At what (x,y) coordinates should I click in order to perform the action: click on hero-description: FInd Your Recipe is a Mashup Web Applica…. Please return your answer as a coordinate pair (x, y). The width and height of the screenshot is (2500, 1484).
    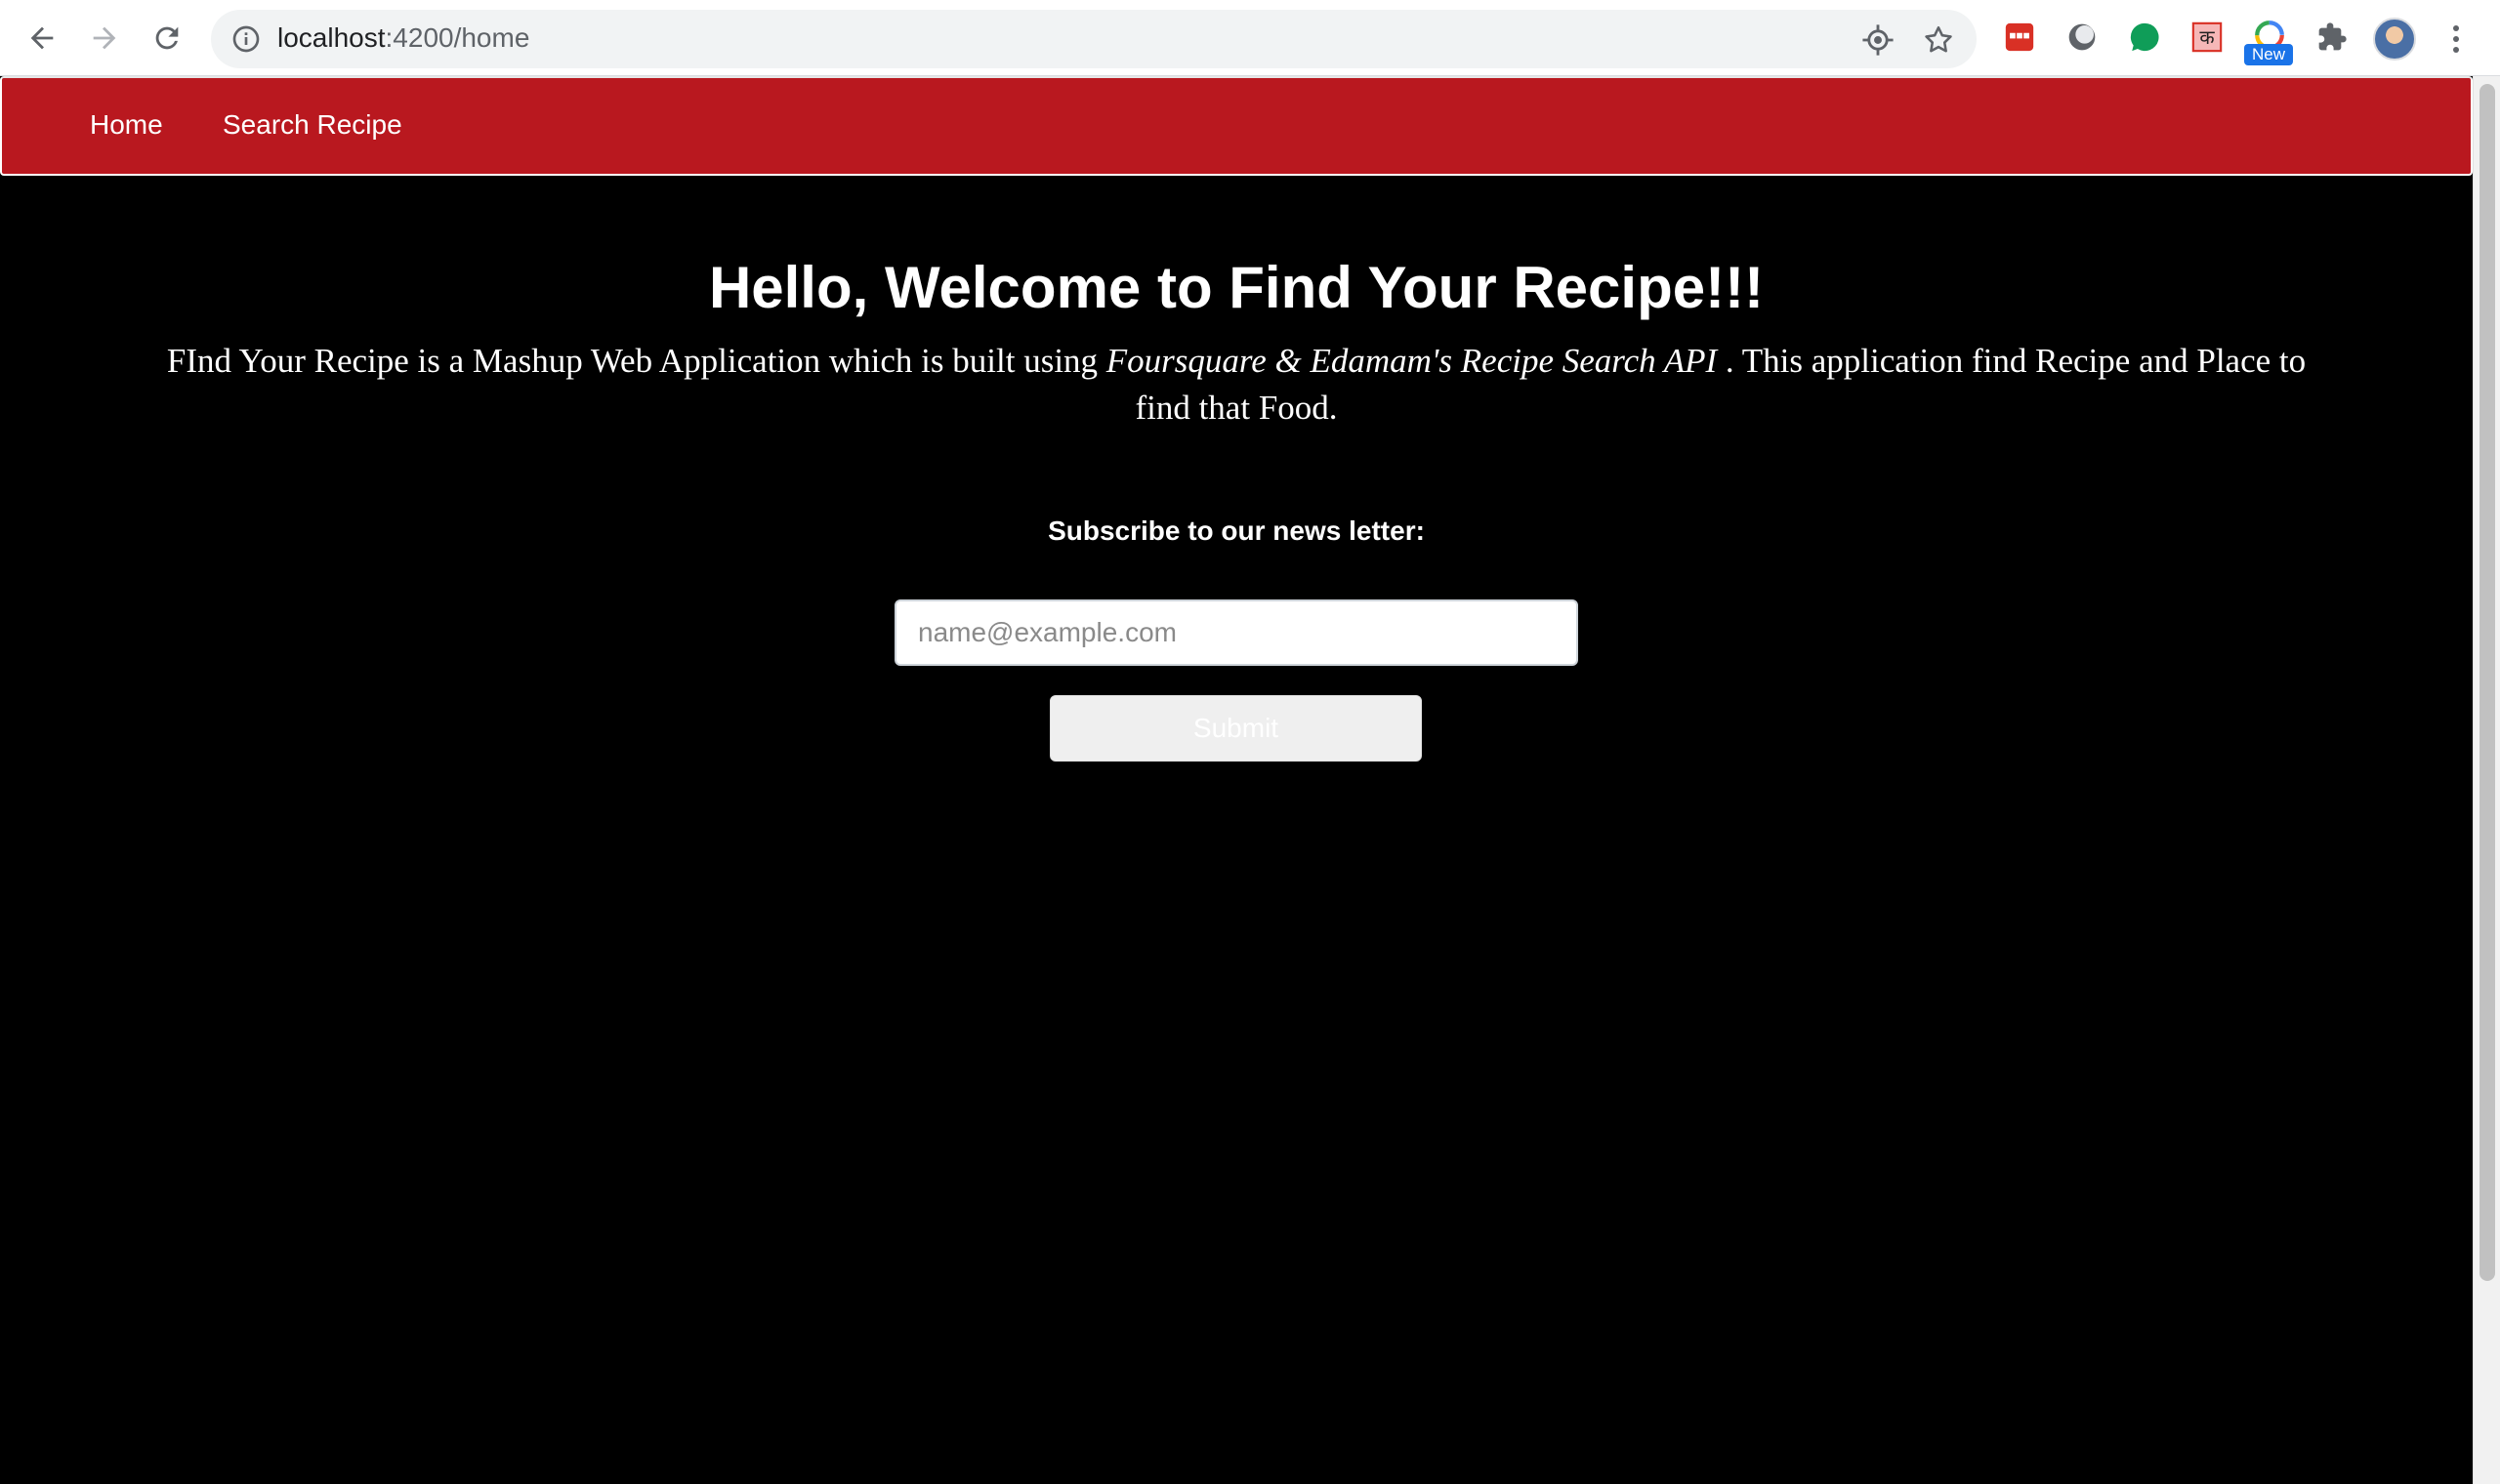
    Looking at the image, I should click on (1236, 385).